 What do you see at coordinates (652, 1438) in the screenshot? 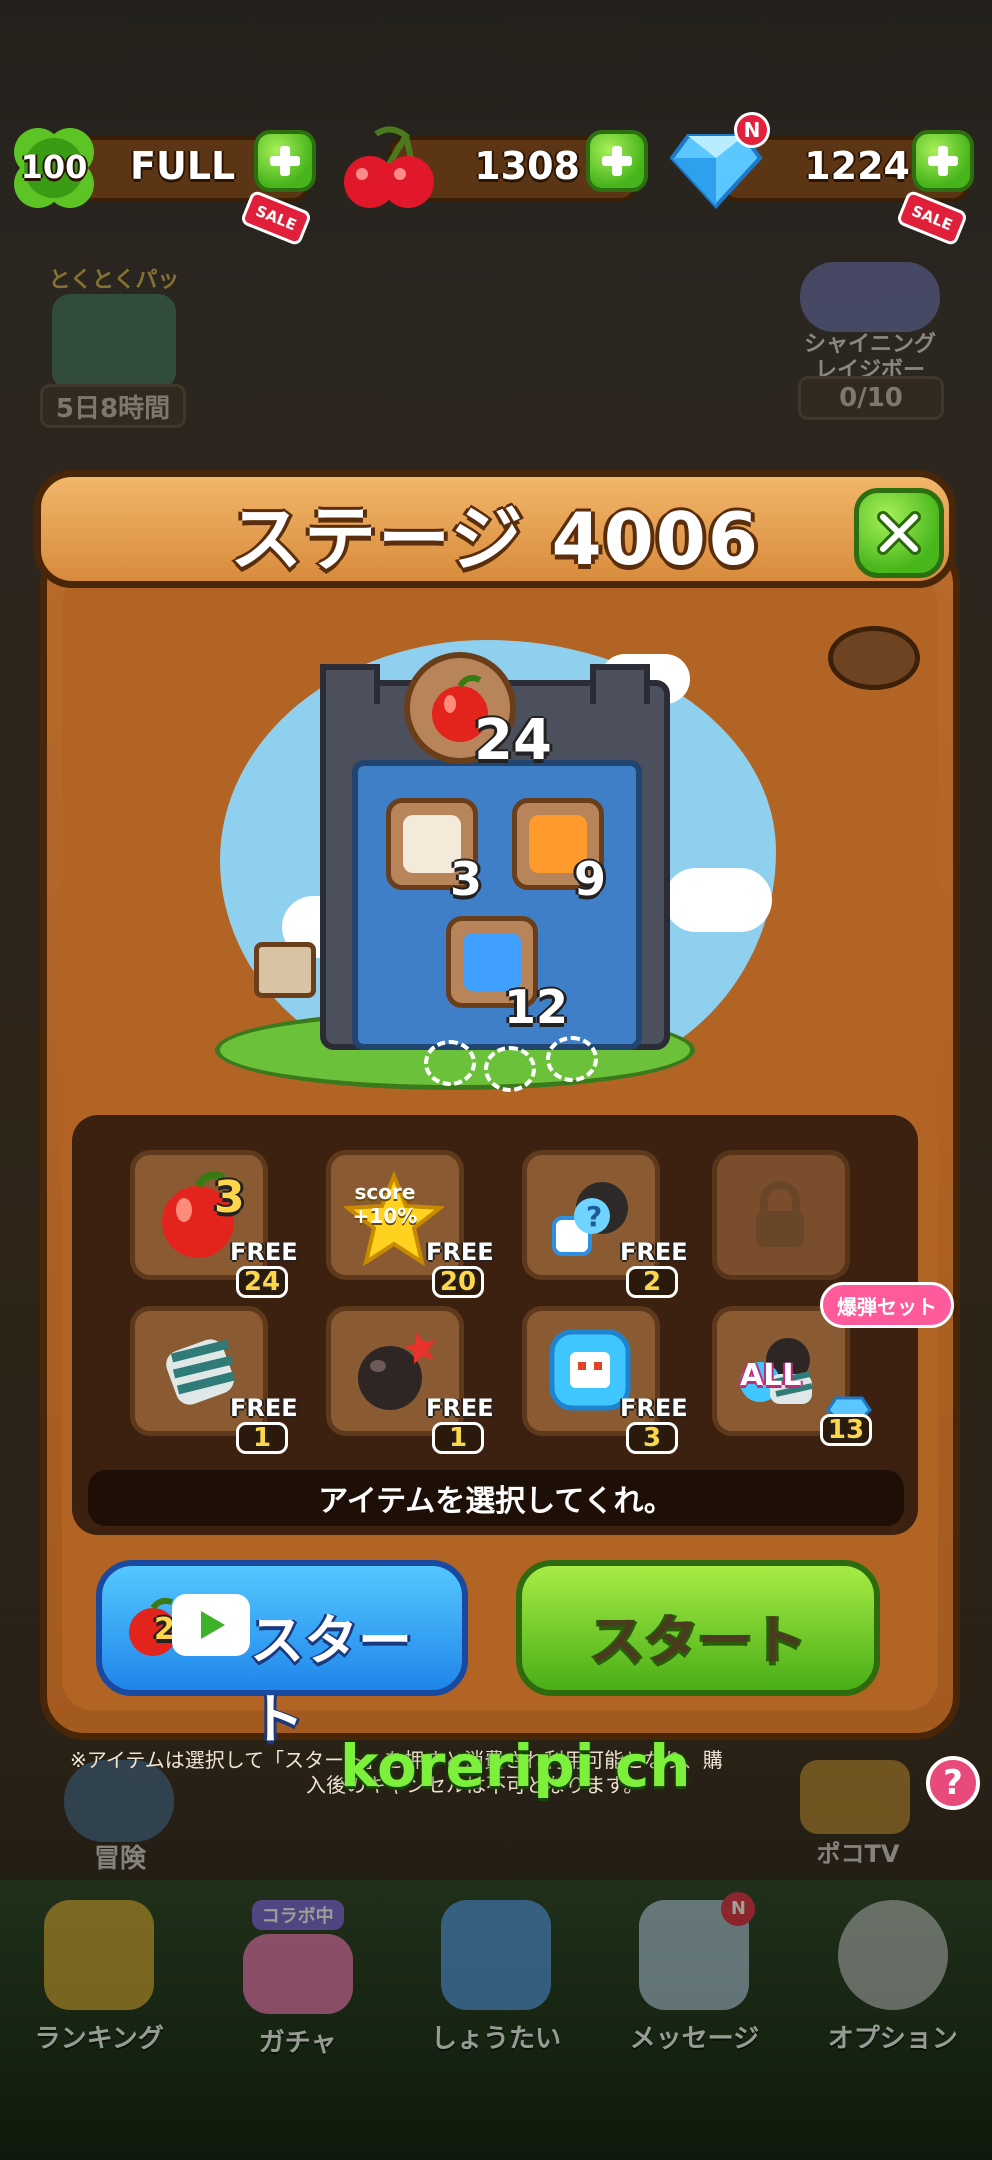
I see `item-block-count: 3` at bounding box center [652, 1438].